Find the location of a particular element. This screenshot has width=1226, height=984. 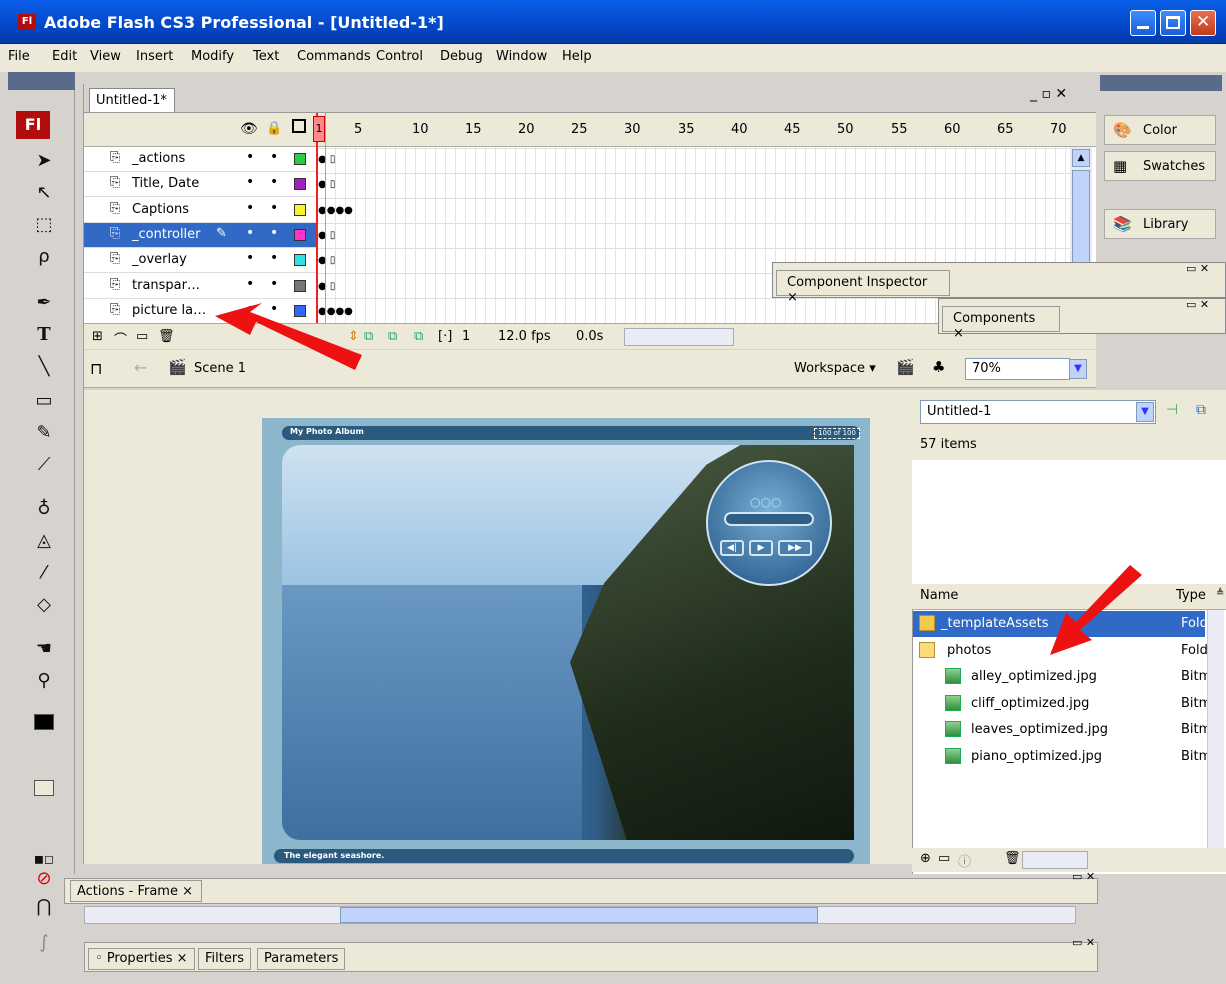

annotation-arrow-layers is located at coordinates (288, 336).